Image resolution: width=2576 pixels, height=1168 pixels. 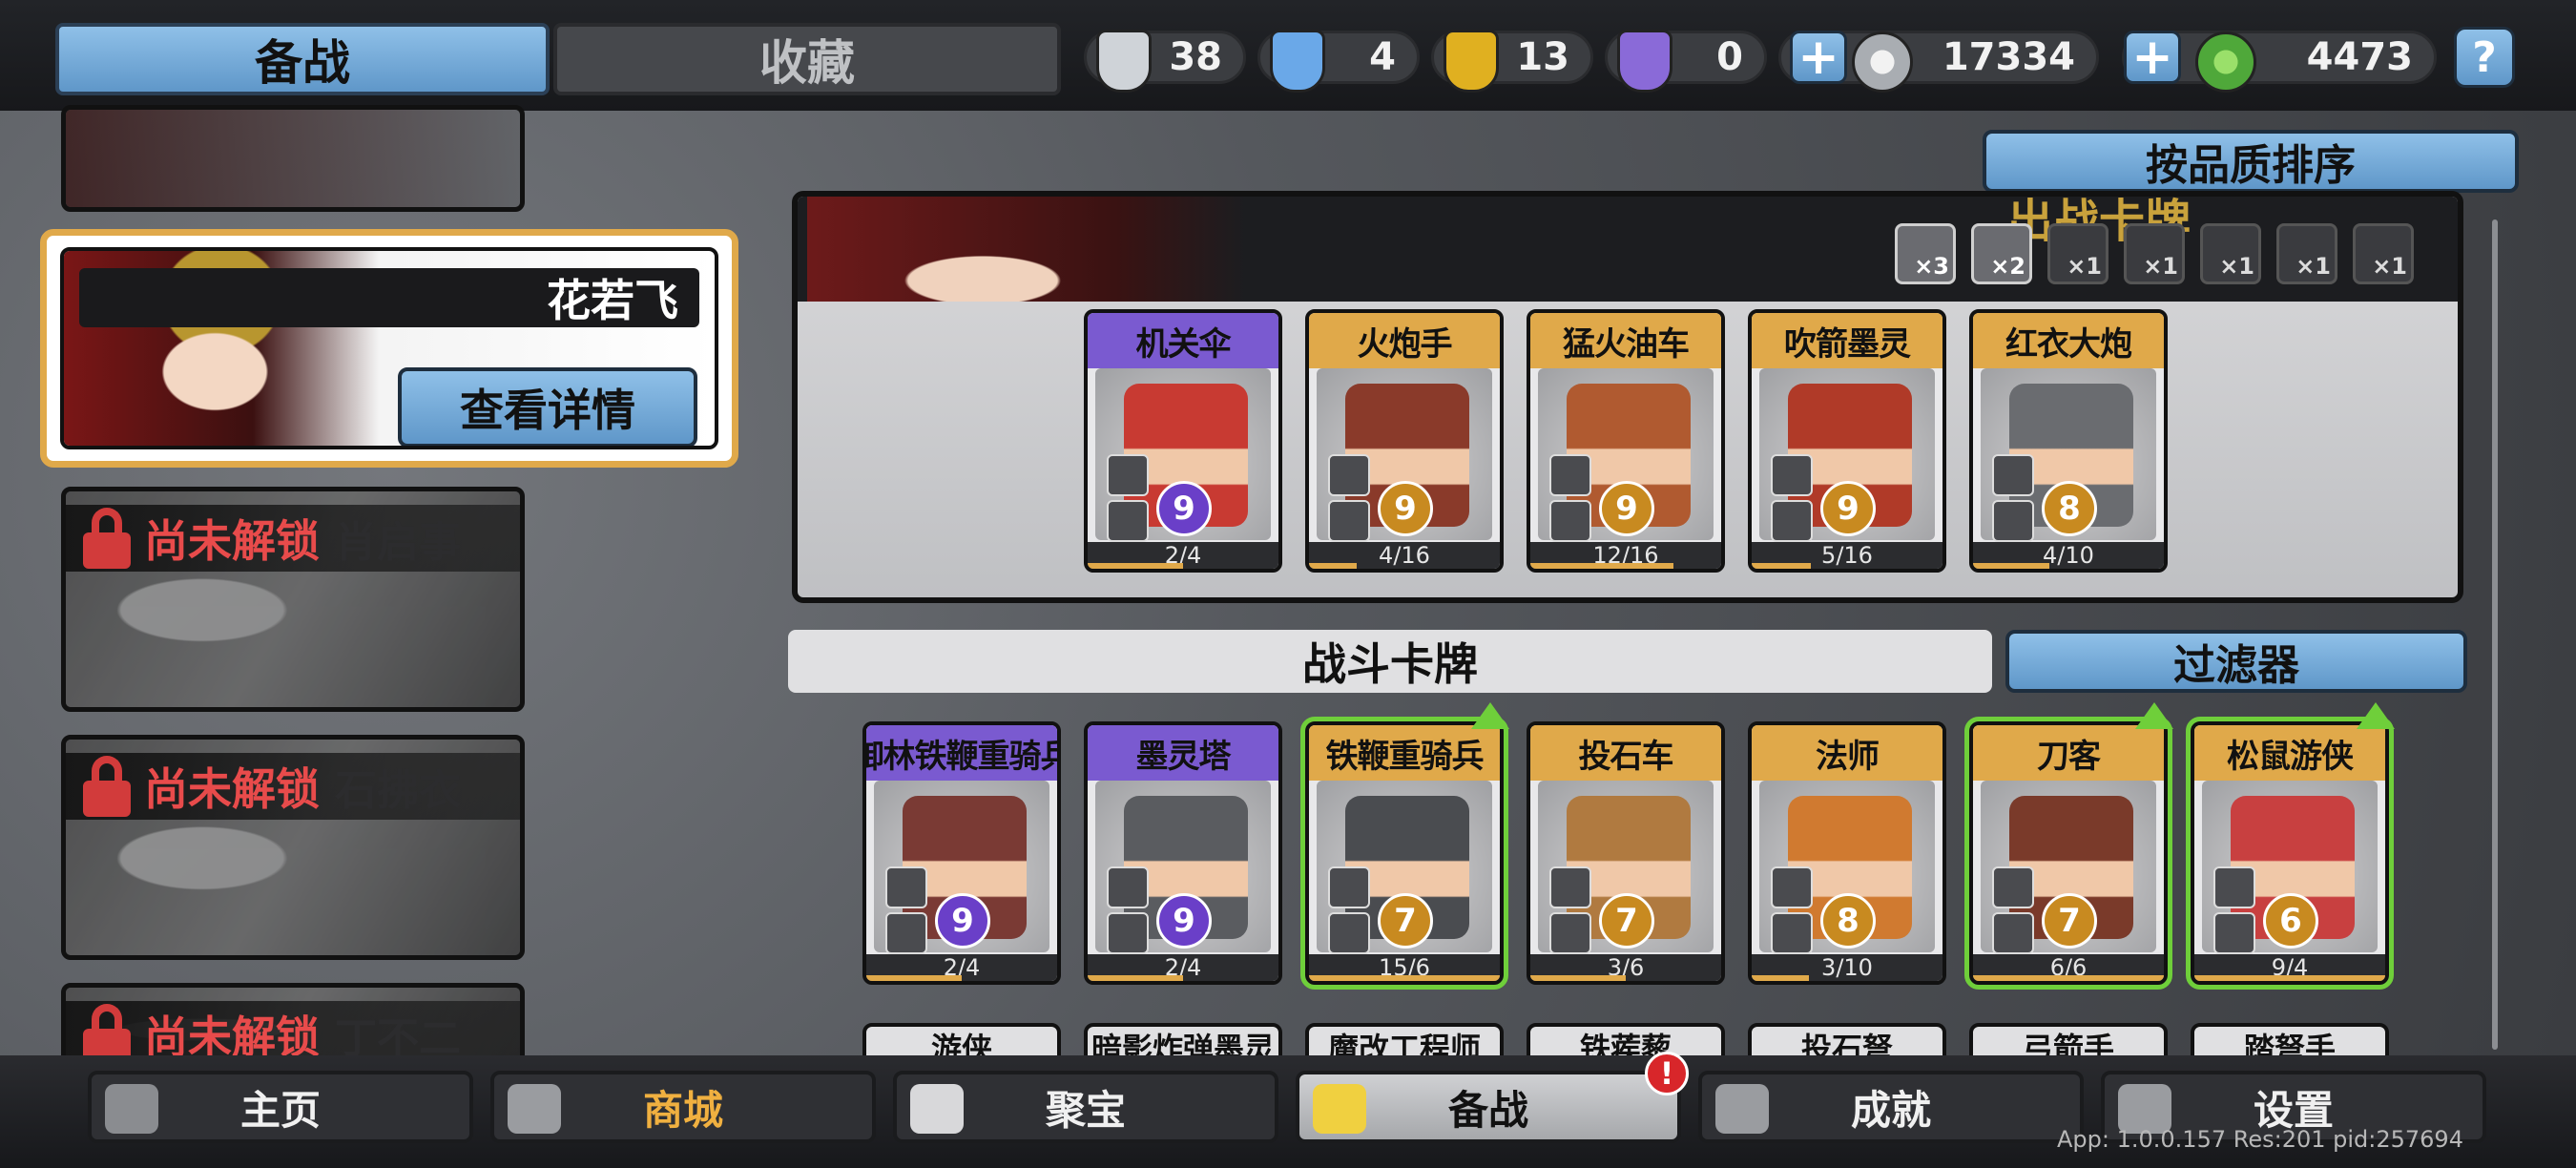 I want to click on version-text: App: 1.0.0.157 Res:201 pid:257694, so click(x=2260, y=1139).